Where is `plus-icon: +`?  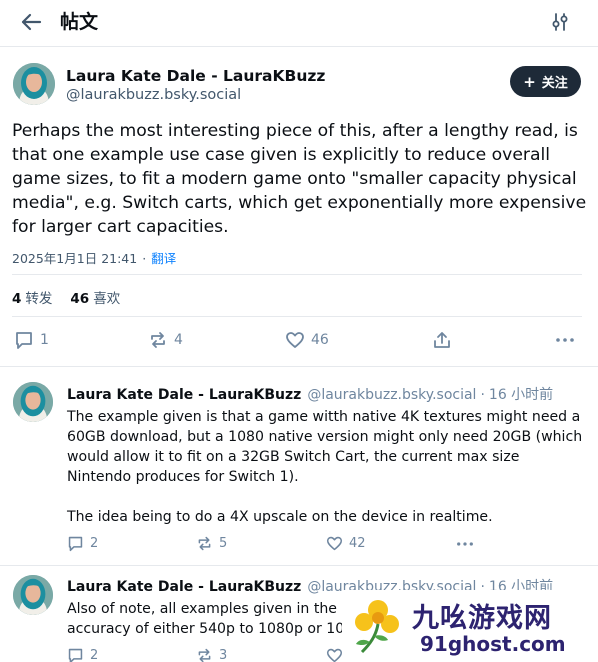
plus-icon: + is located at coordinates (529, 81).